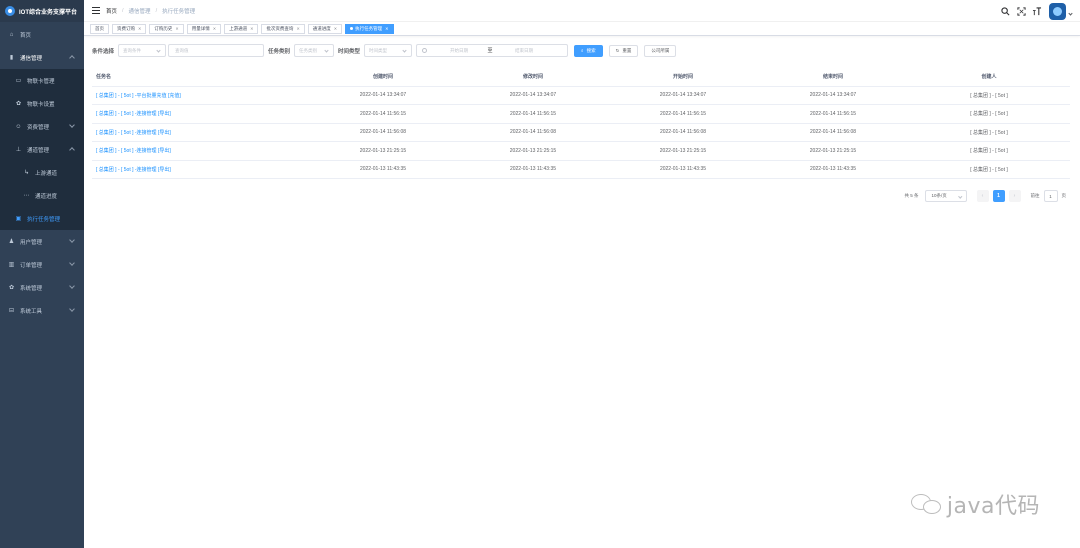 Image resolution: width=1080 pixels, height=548 pixels. Describe the element at coordinates (48, 12) in the screenshot. I see `app-title: IOT综合业务支撑平台` at that location.